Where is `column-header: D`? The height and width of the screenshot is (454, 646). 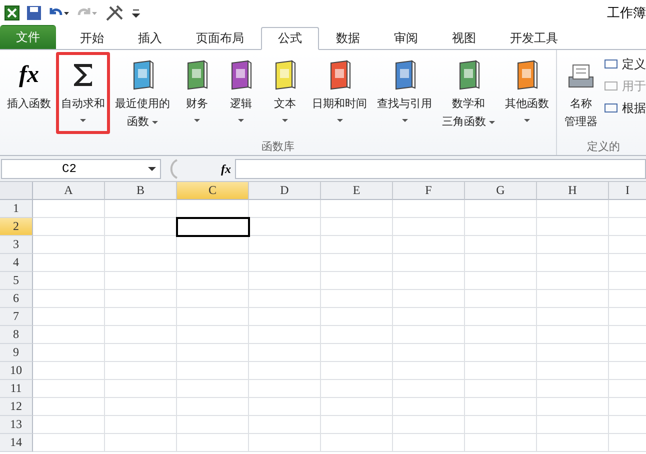 column-header: D is located at coordinates (285, 191).